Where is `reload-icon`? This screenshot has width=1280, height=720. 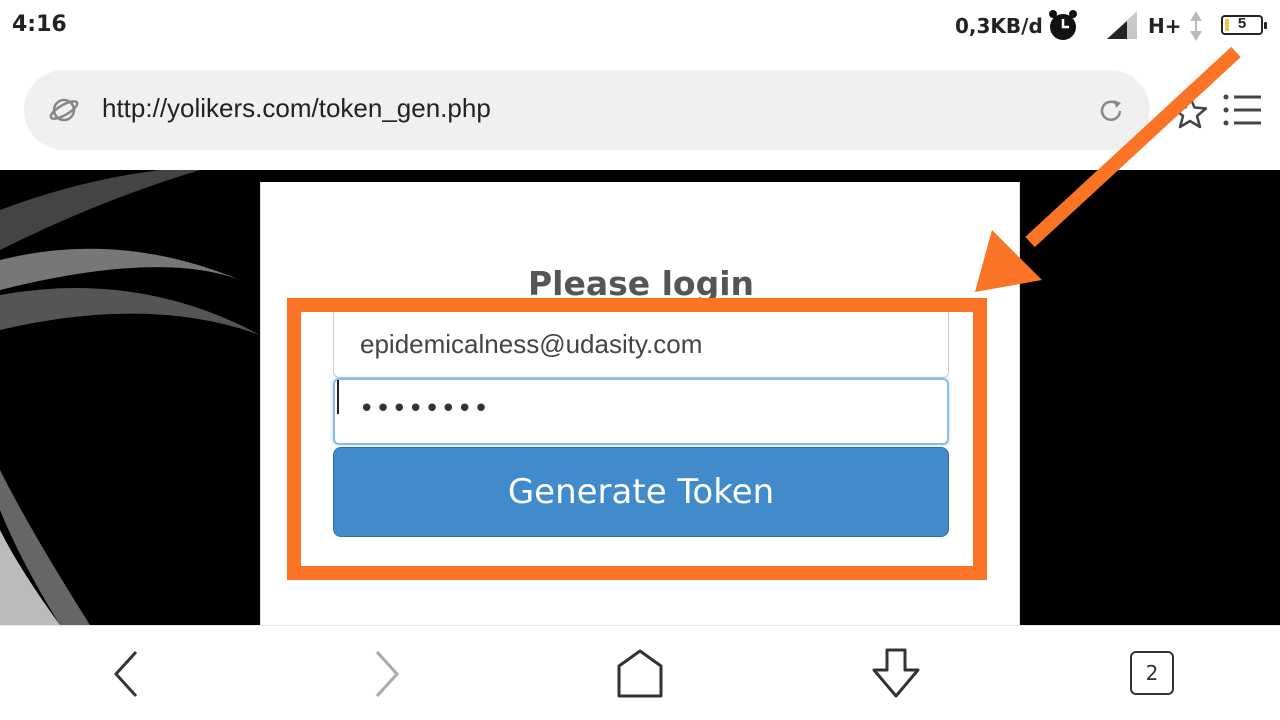 reload-icon is located at coordinates (1111, 111).